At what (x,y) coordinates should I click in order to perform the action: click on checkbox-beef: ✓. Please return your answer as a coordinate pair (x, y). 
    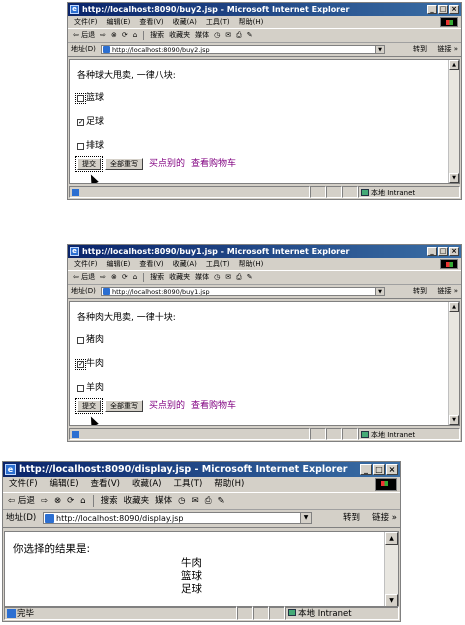
    Looking at the image, I should click on (80, 364).